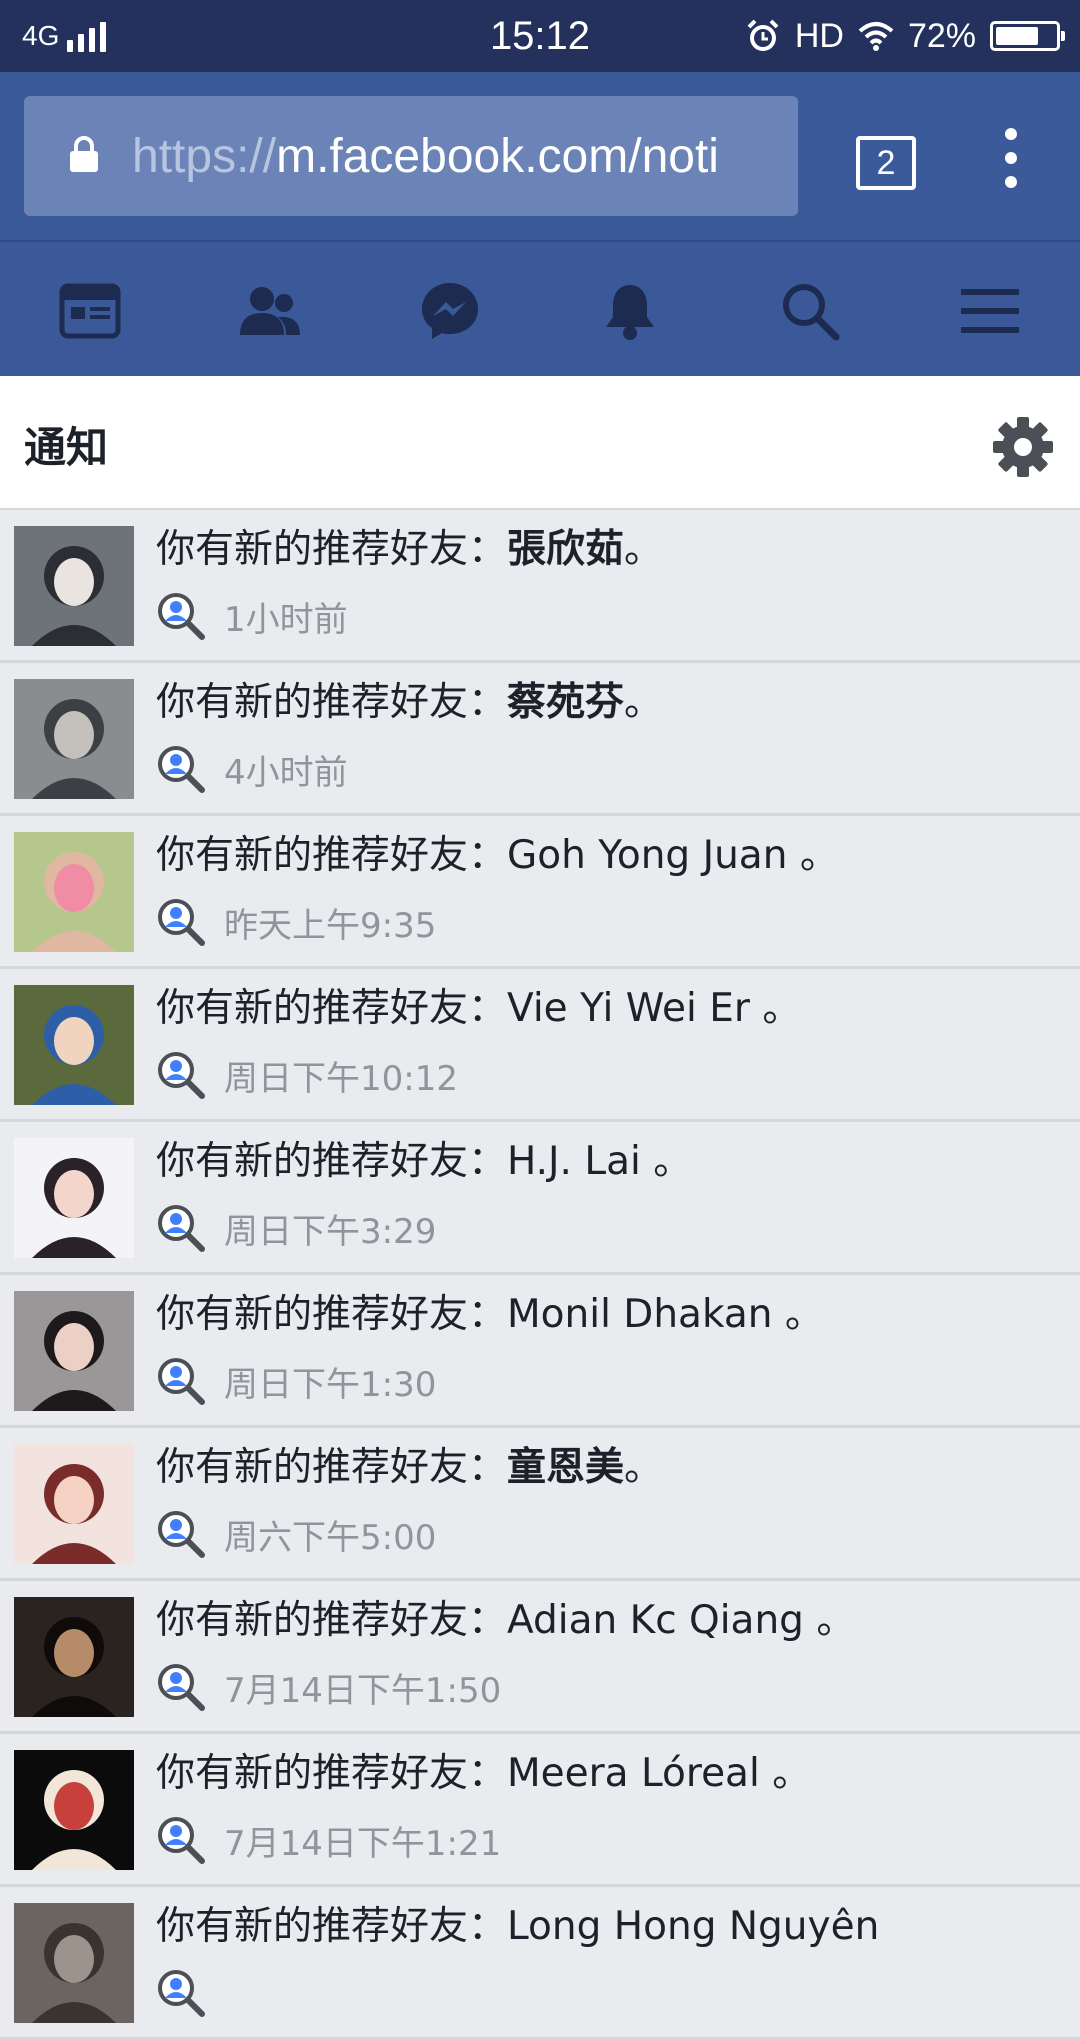 This screenshot has width=1080, height=2040. I want to click on menu-icon, so click(990, 311).